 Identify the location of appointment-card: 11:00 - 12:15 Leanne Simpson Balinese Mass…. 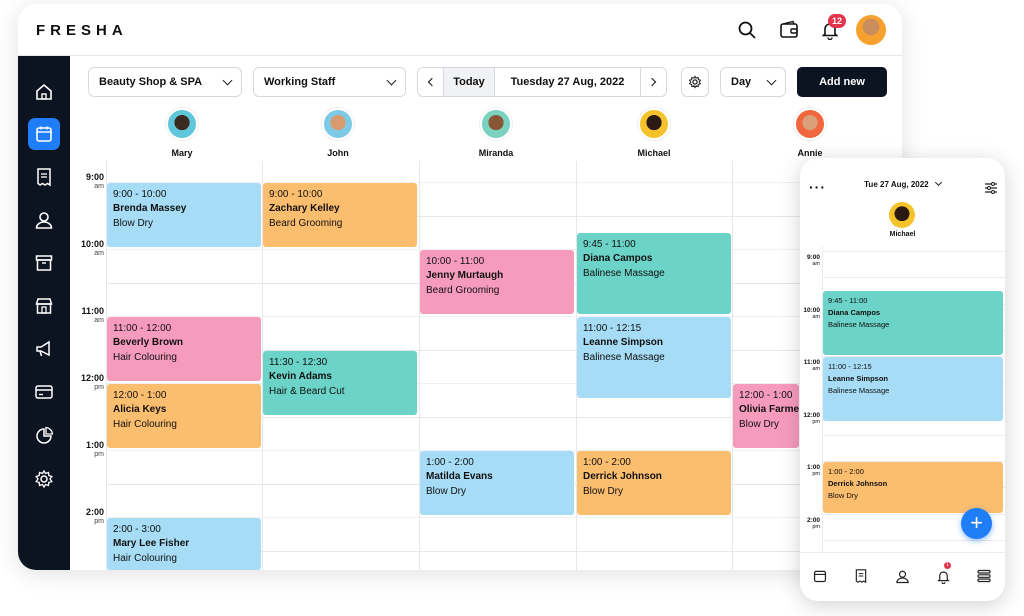
(654, 357).